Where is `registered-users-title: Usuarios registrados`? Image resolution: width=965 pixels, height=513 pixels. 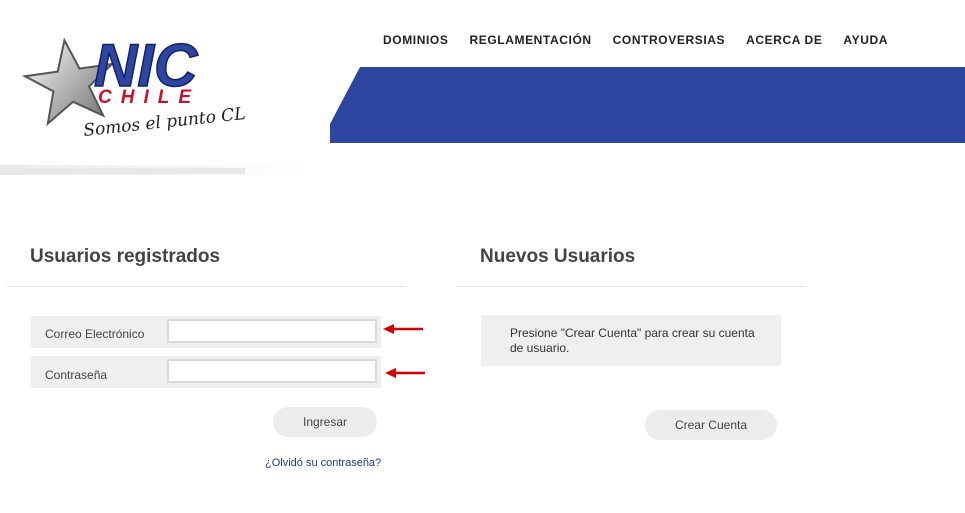 registered-users-title: Usuarios registrados is located at coordinates (125, 256).